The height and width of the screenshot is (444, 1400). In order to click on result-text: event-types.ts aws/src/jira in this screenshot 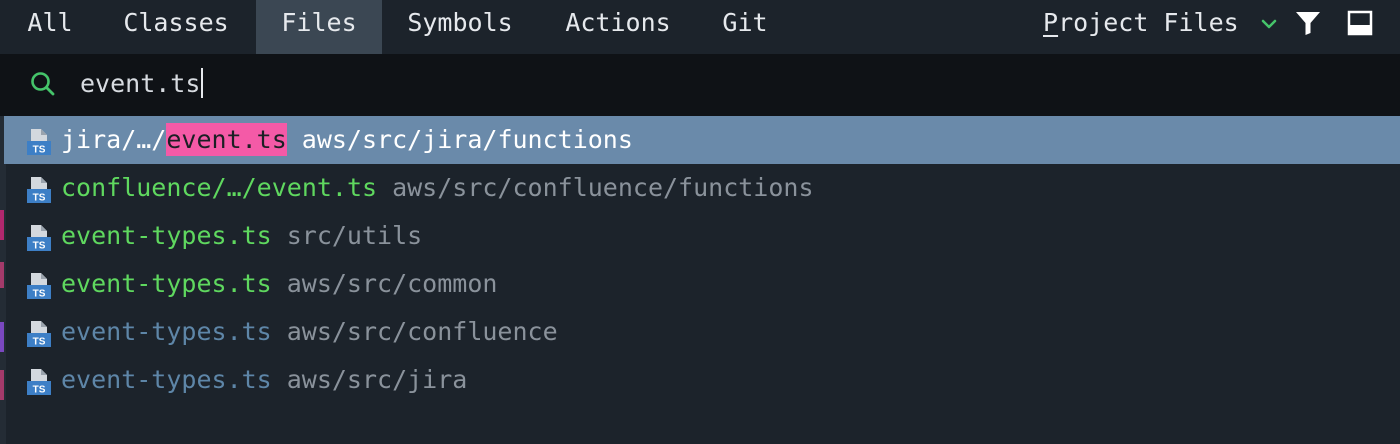, I will do `click(264, 380)`.